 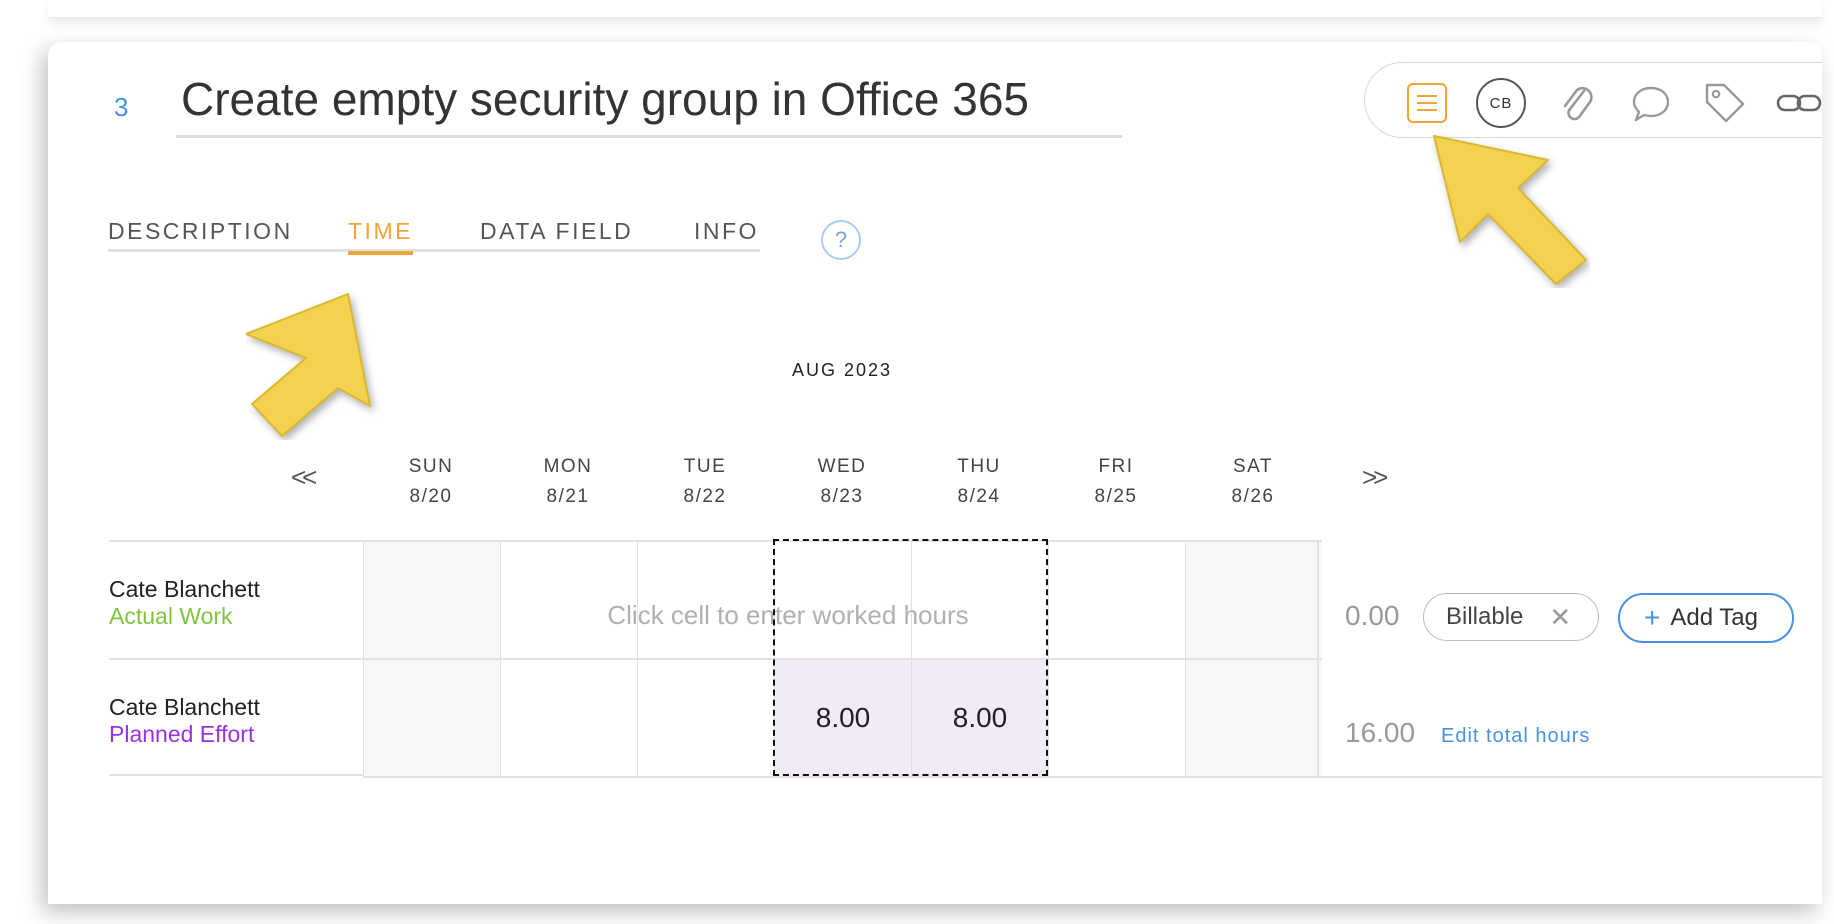 I want to click on month-label: AUG 2023, so click(x=842, y=370).